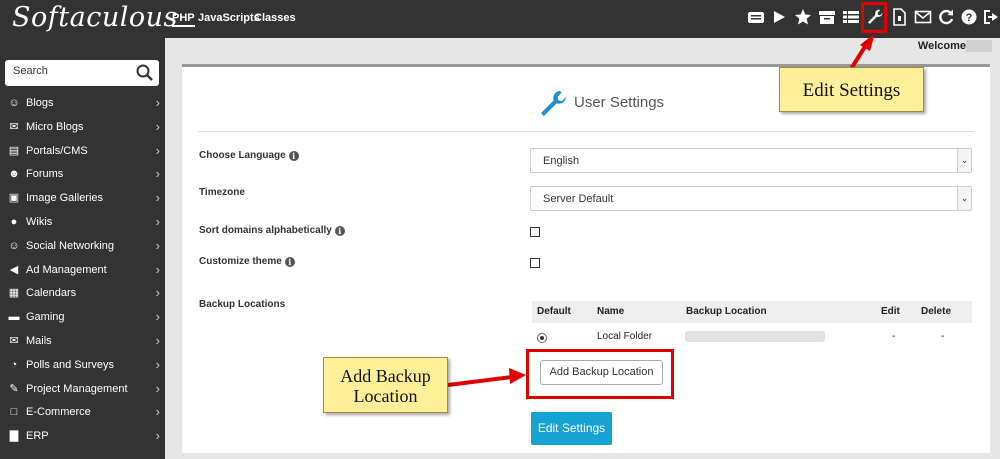  Describe the element at coordinates (58, 412) in the screenshot. I see `sidebar-item-label: E-Commerce` at that location.